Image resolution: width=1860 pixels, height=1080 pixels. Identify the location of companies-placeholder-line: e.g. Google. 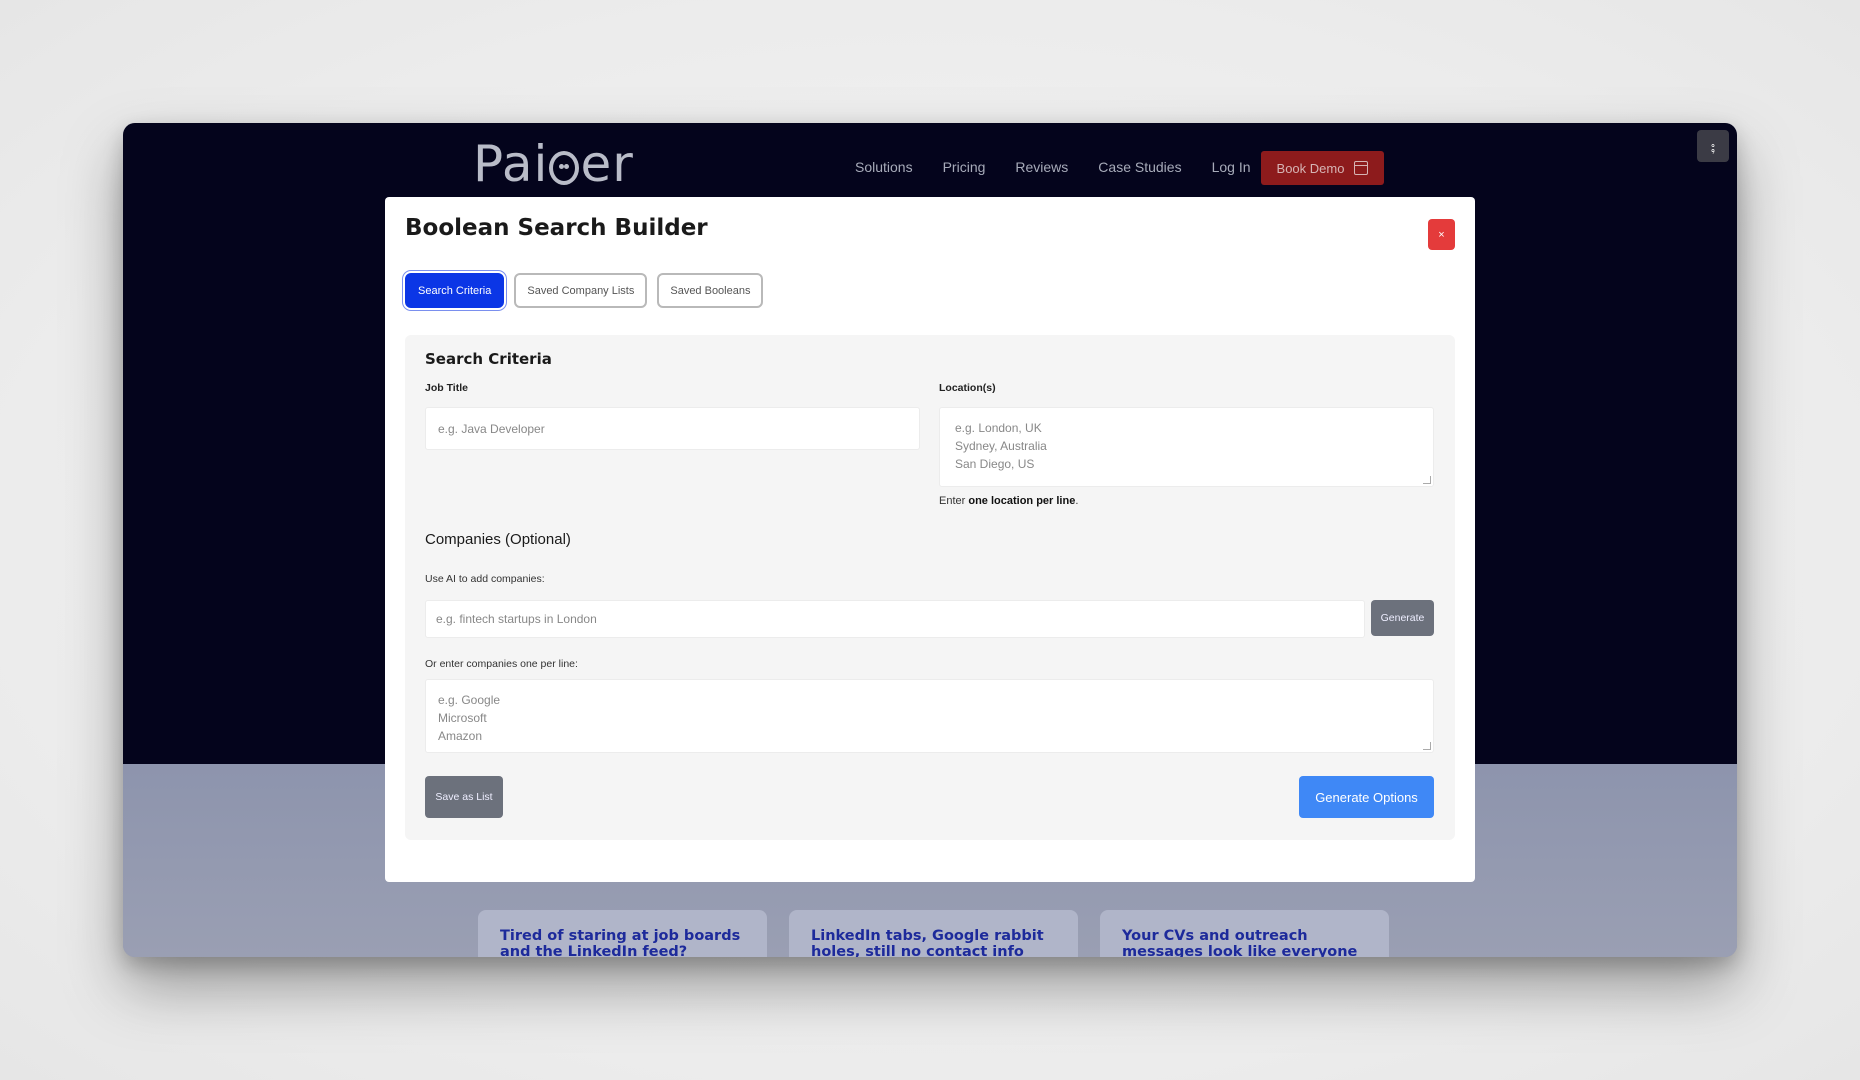
(469, 700).